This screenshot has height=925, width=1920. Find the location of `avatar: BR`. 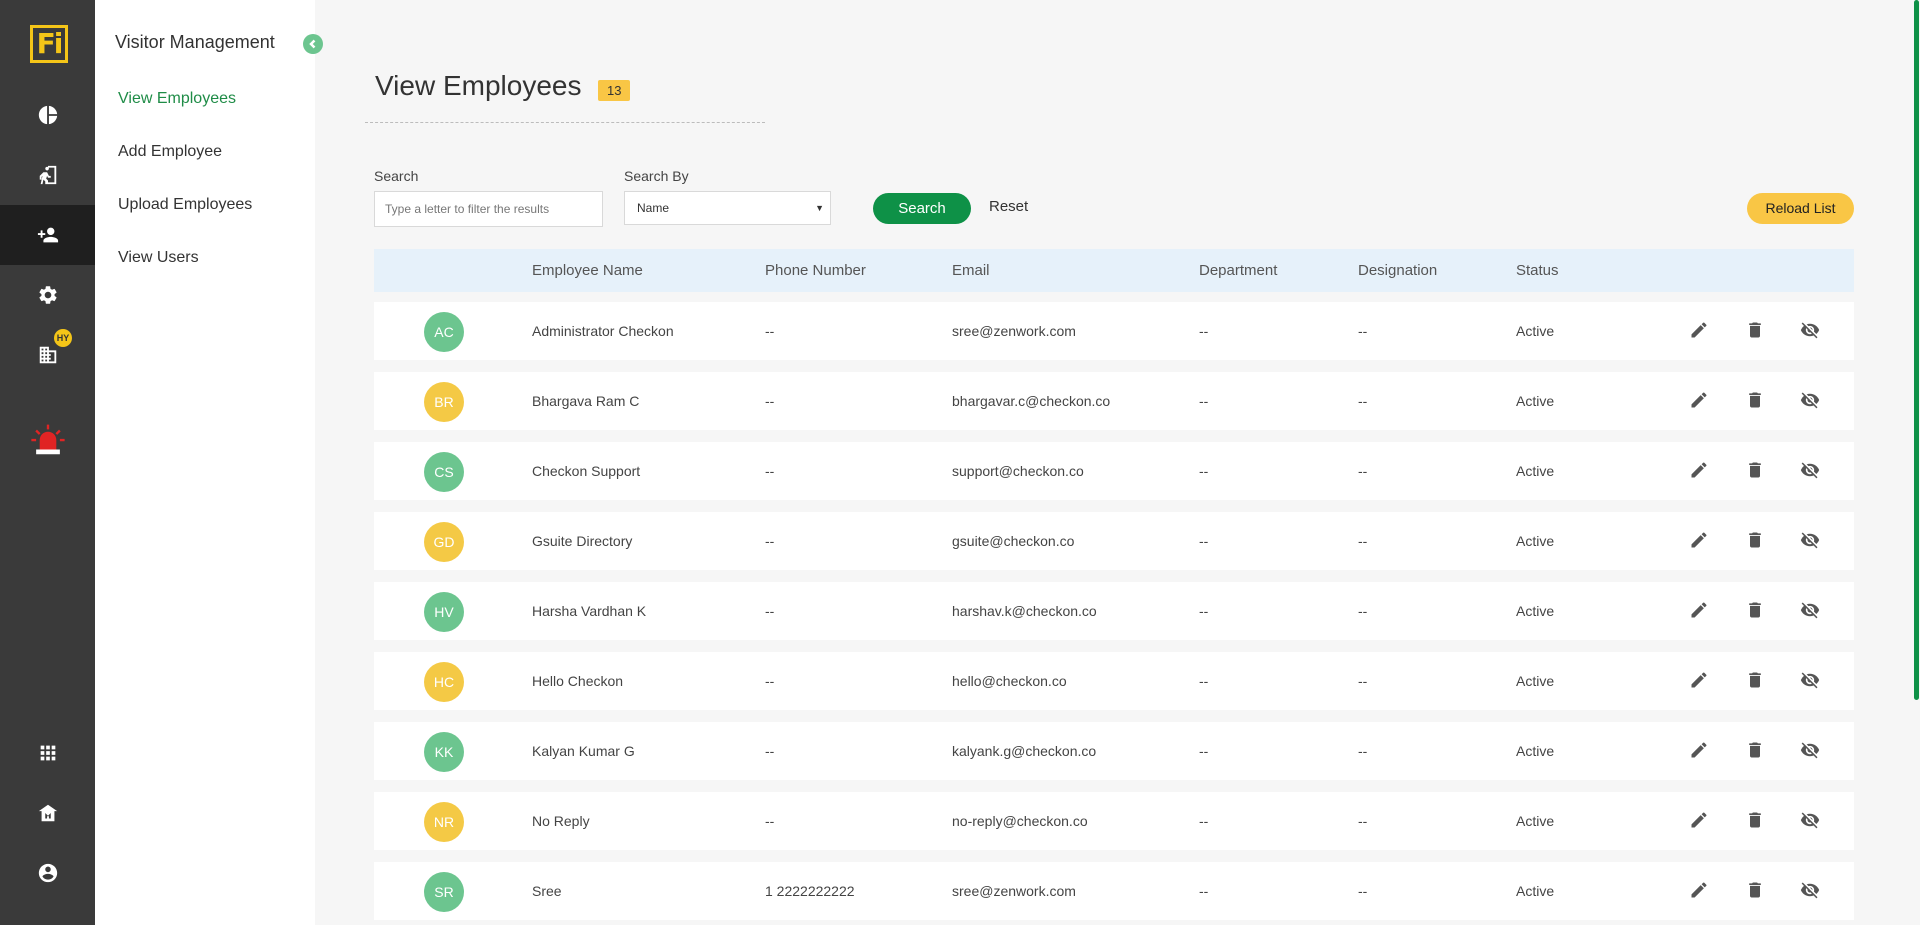

avatar: BR is located at coordinates (444, 402).